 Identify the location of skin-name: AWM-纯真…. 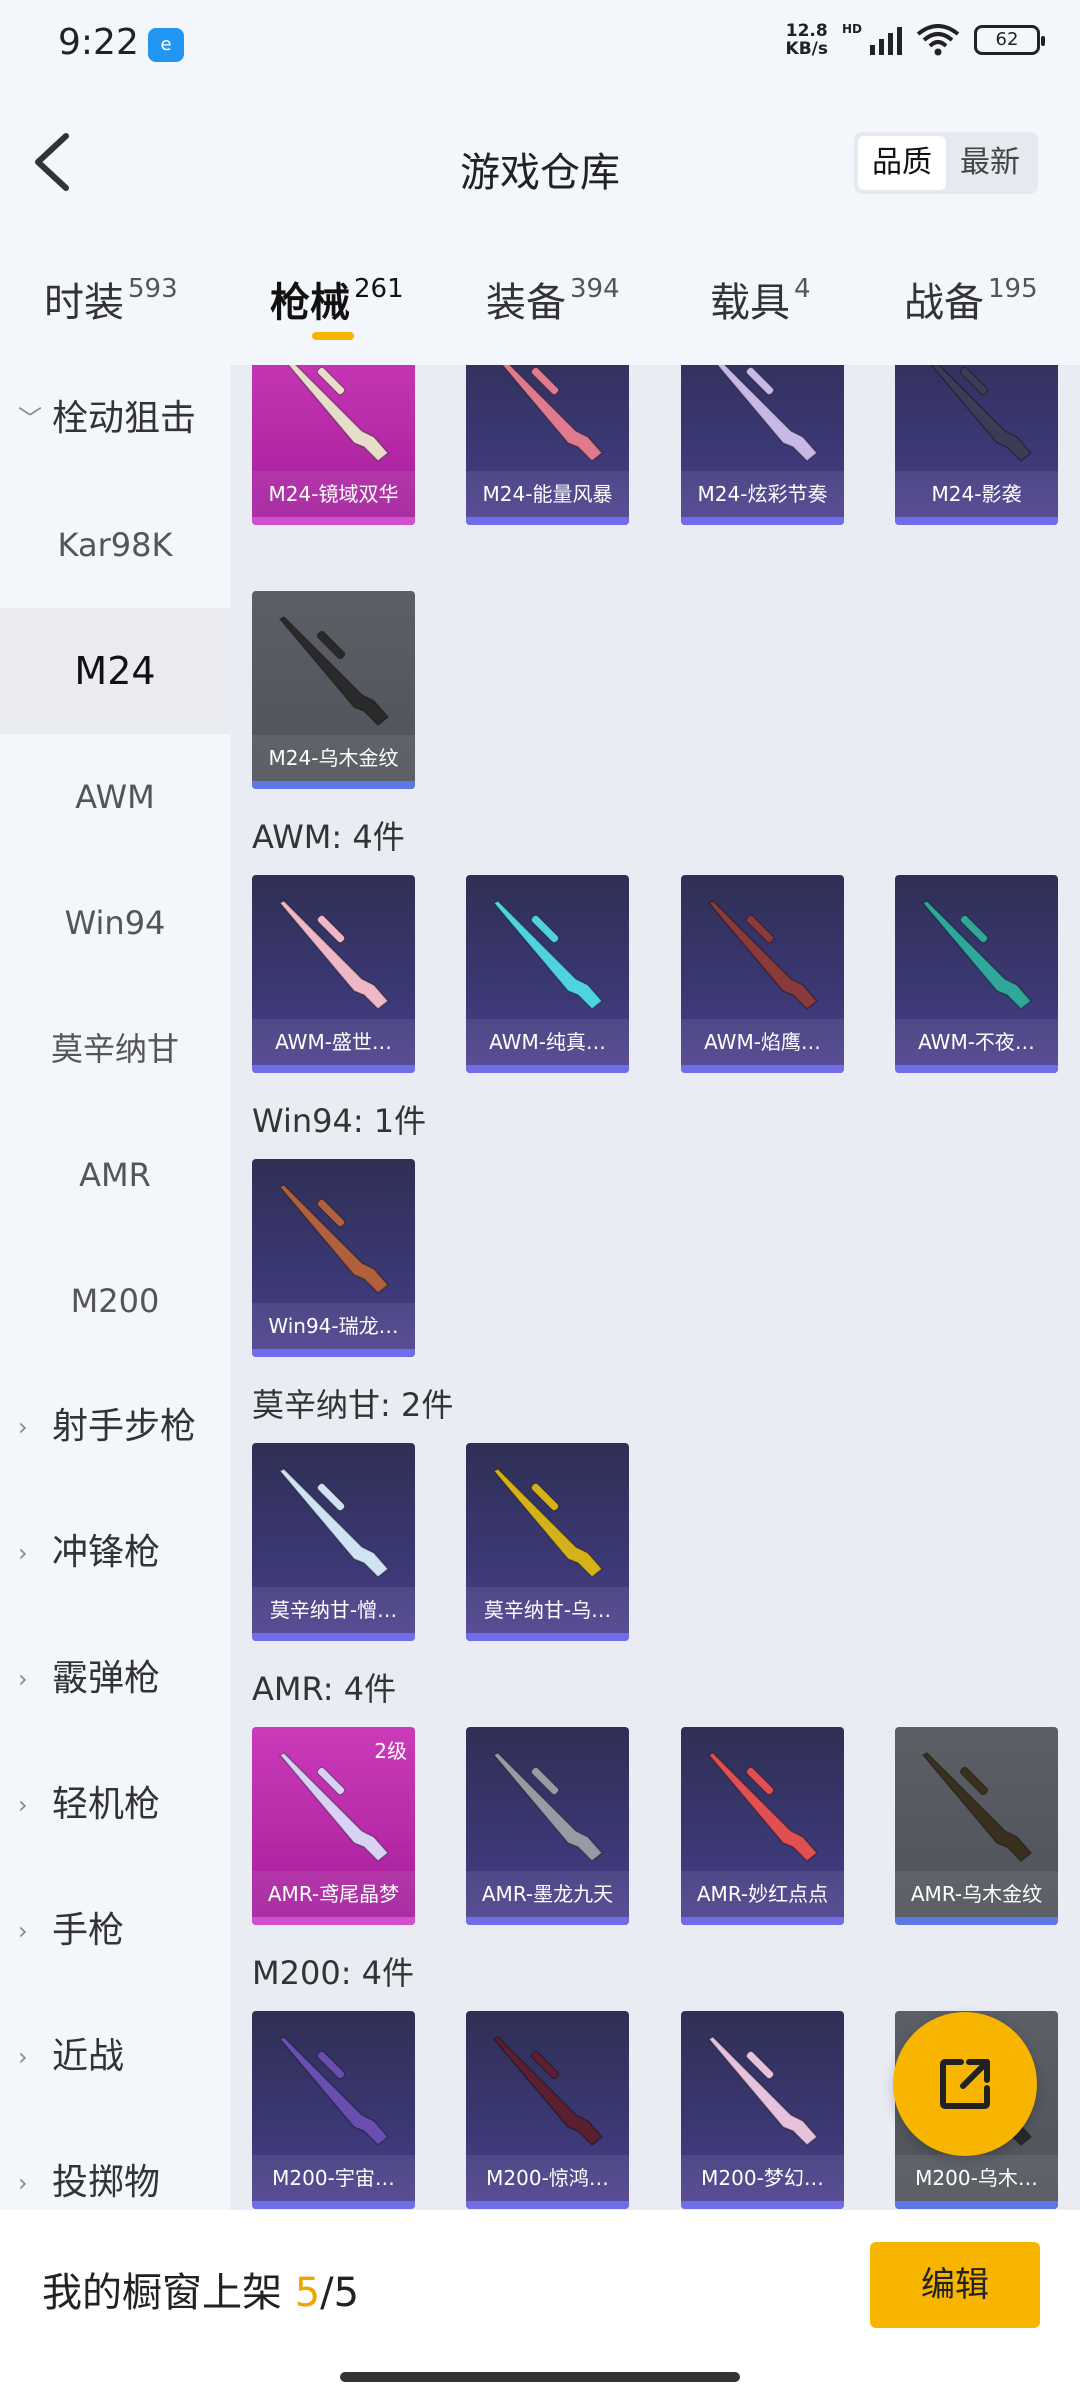
(547, 1042).